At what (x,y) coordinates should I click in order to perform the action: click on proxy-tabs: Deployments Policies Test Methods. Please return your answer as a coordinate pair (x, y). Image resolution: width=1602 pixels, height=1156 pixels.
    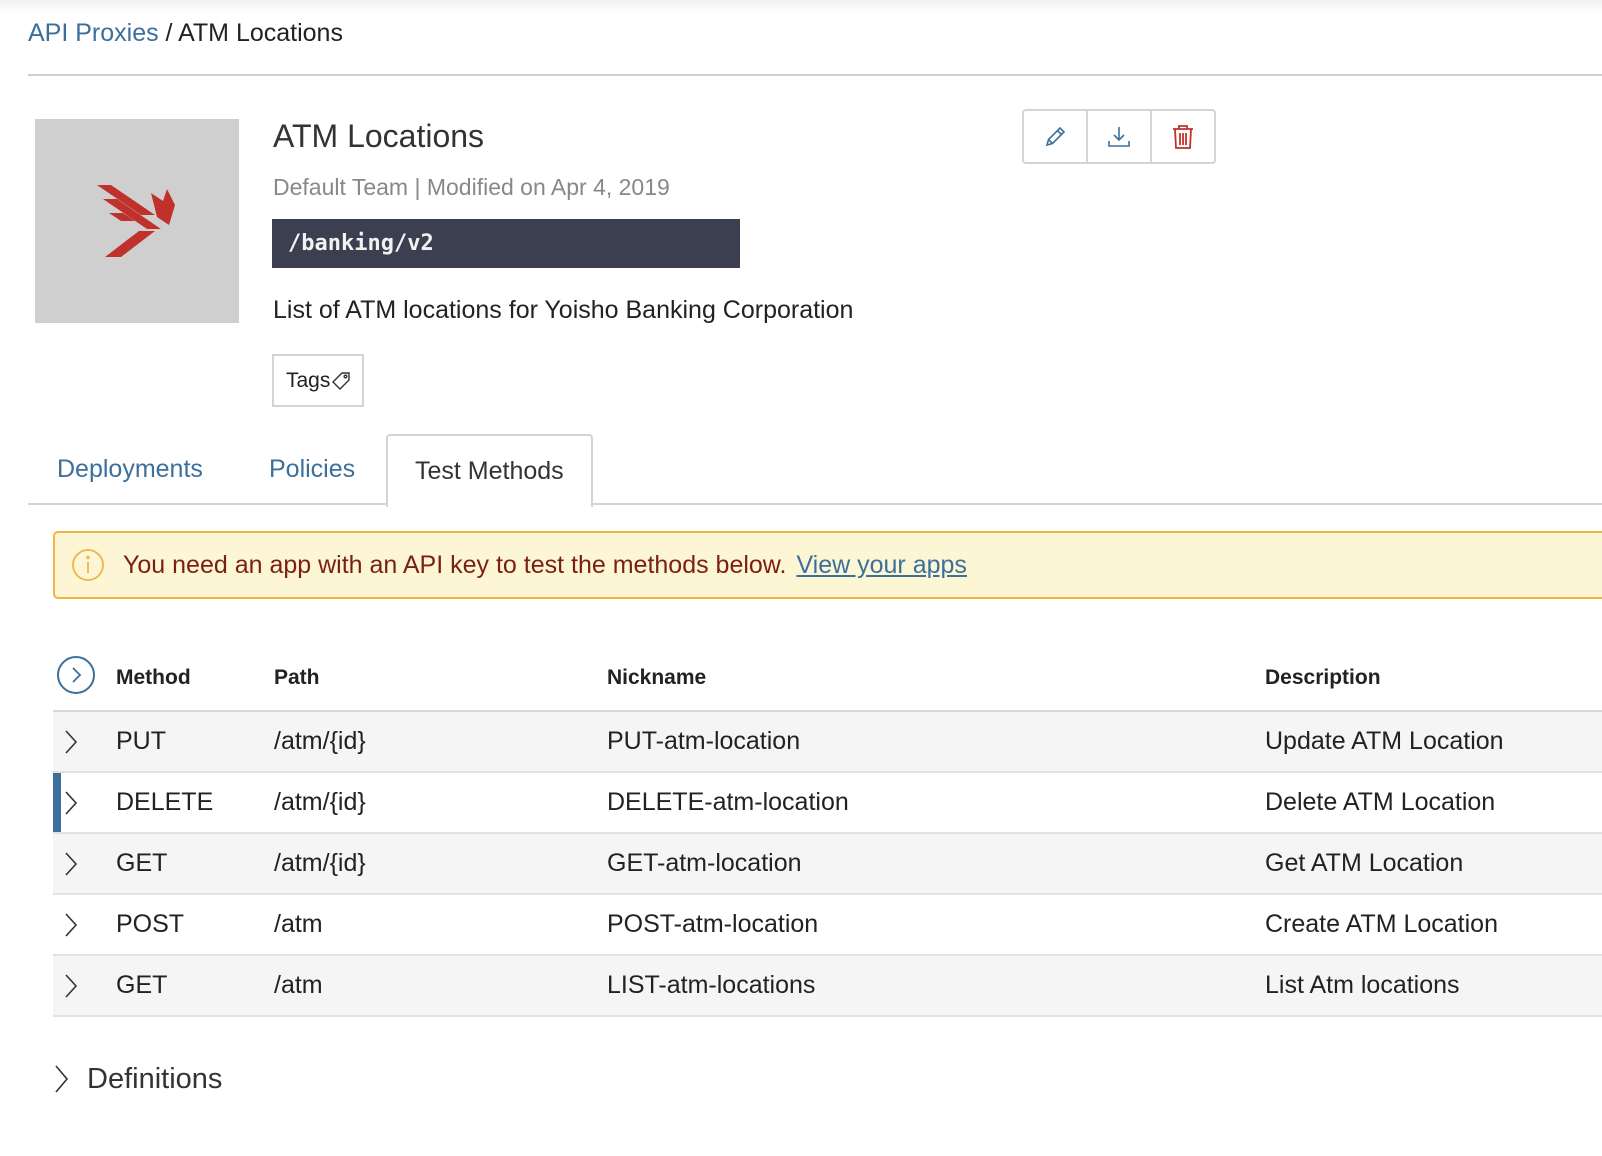
    Looking at the image, I should click on (815, 470).